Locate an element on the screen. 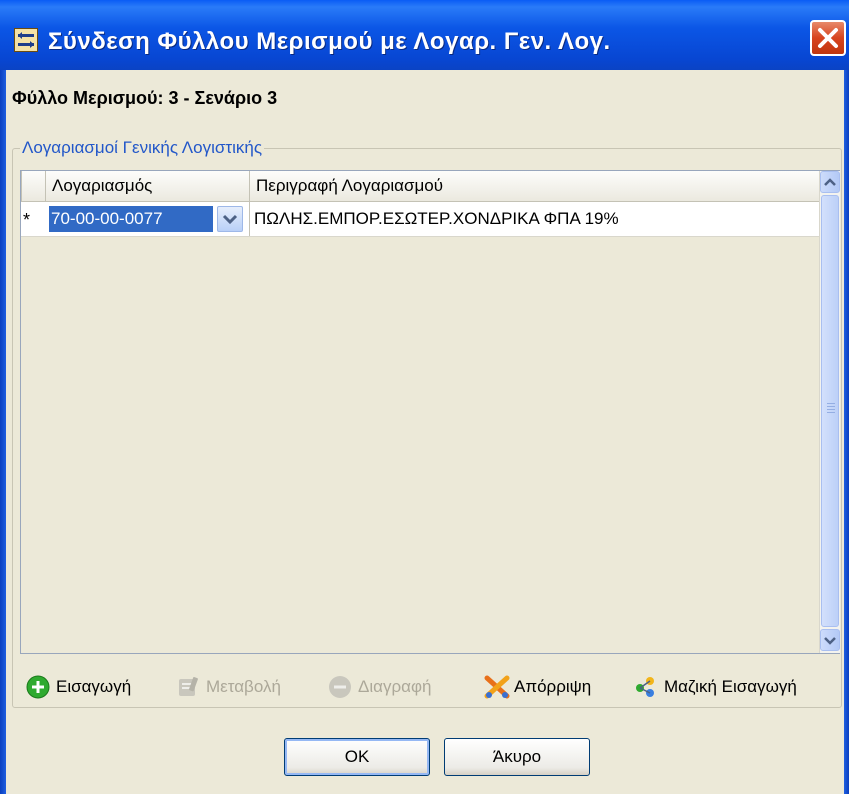  scroll-up-button is located at coordinates (830, 182).